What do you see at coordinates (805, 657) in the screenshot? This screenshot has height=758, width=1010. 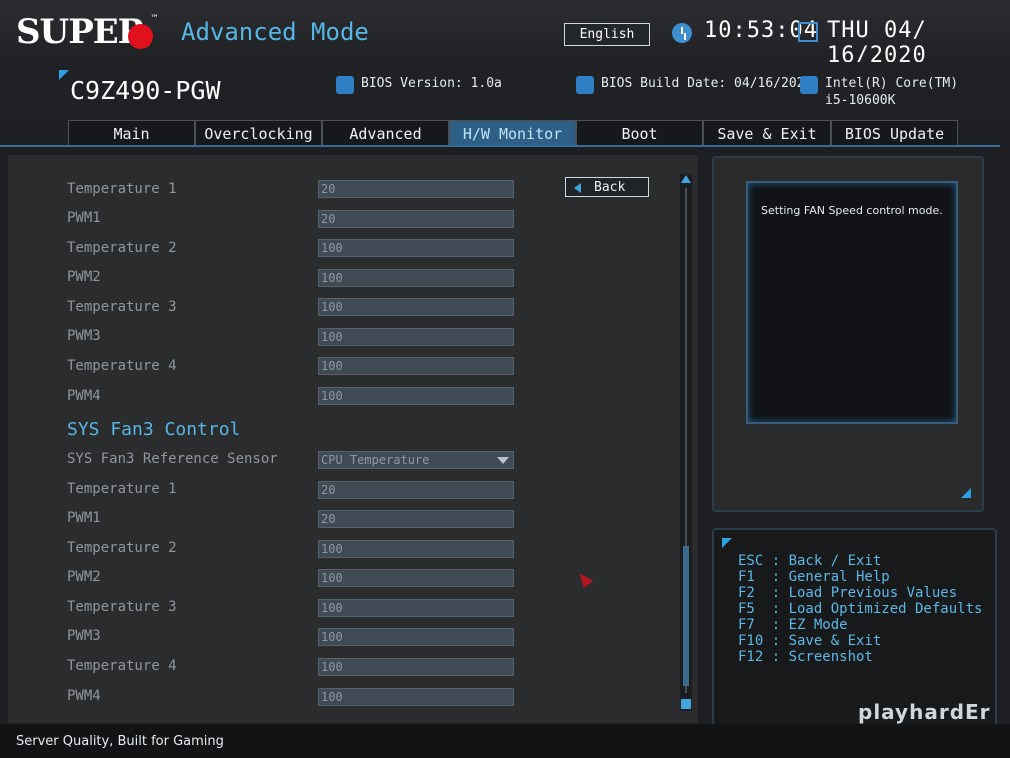 I see `hotkey-item: F12 : Screenshot` at bounding box center [805, 657].